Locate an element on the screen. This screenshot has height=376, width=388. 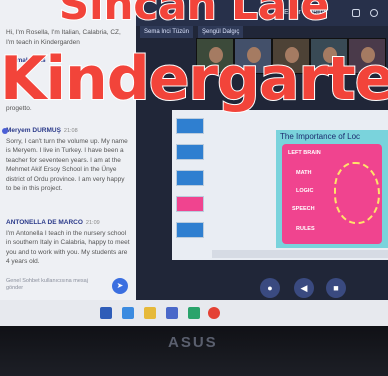
overlay-title-line-1: Sincan Lale is located at coordinates (194, 15).